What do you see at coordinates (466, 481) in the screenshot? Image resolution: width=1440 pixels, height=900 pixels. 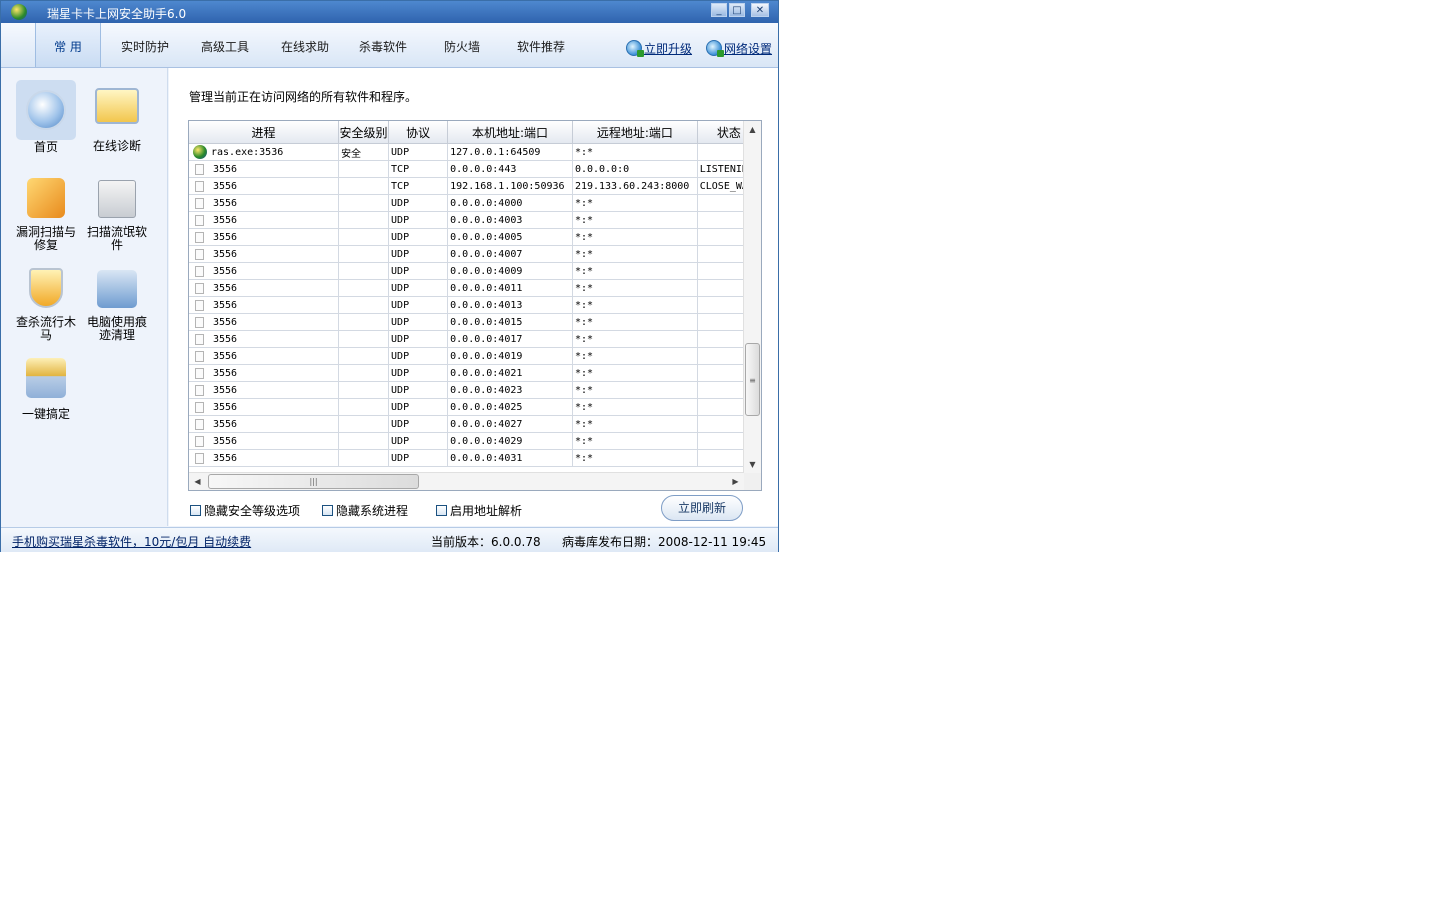 I see `horizontal-scrollbar: ◀ ||| ▶` at bounding box center [466, 481].